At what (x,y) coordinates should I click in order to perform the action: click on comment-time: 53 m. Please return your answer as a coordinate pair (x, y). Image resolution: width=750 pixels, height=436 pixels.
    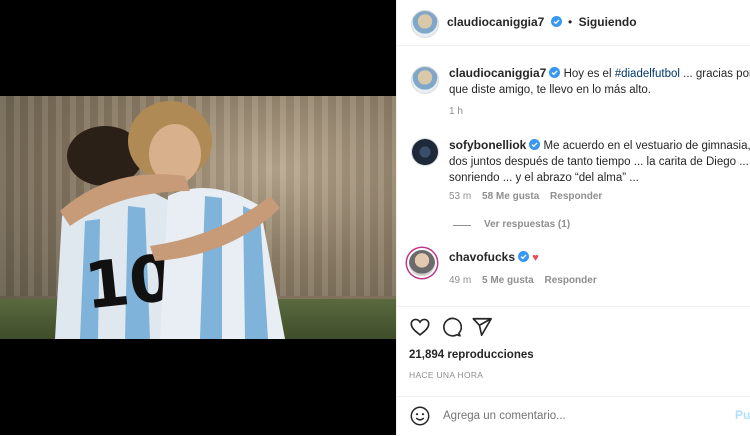
    Looking at the image, I should click on (460, 196).